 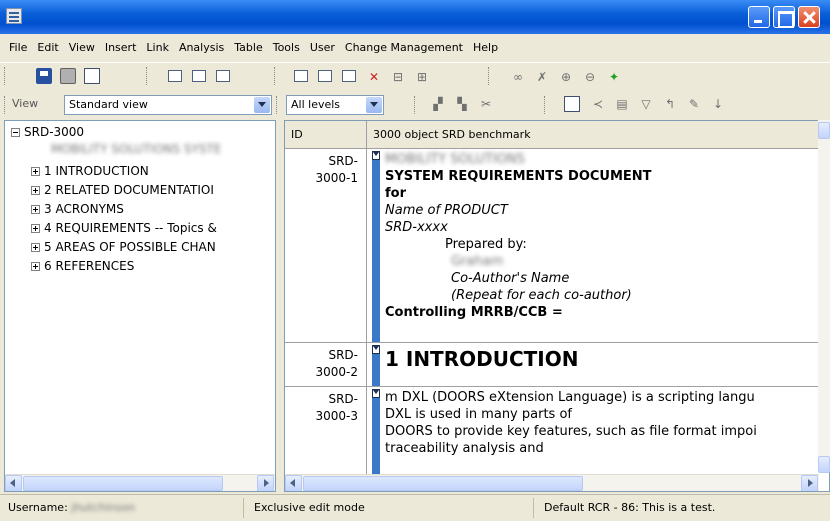 I want to click on insert-column-icon, so click(x=301, y=76).